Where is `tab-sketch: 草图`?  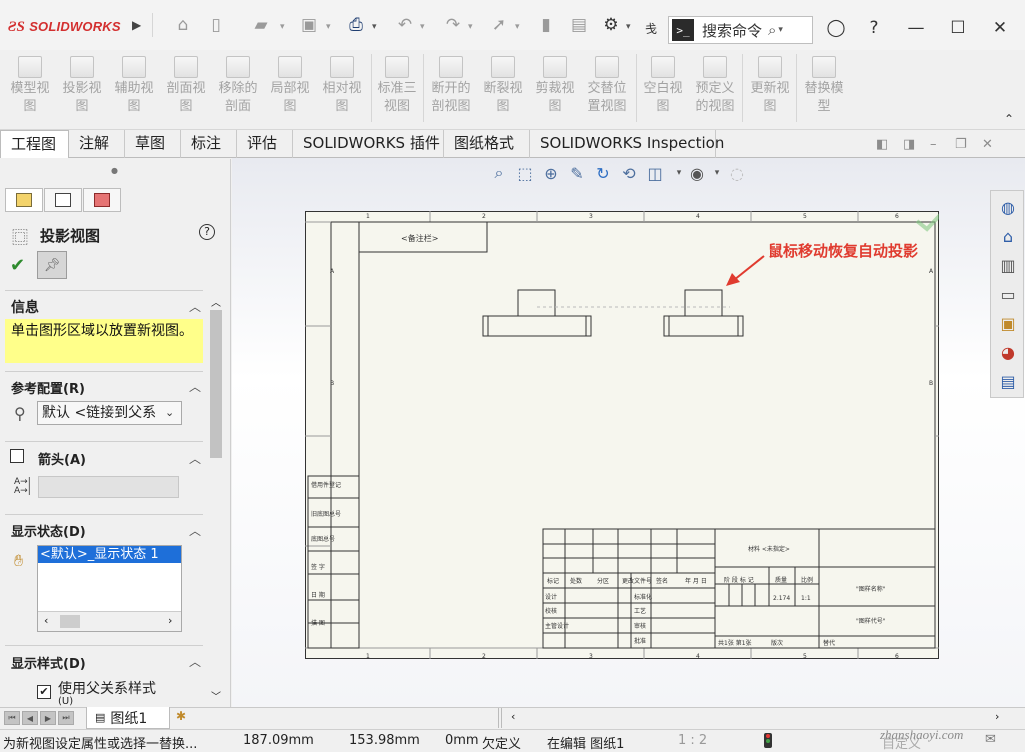 tab-sketch: 草图 is located at coordinates (153, 144).